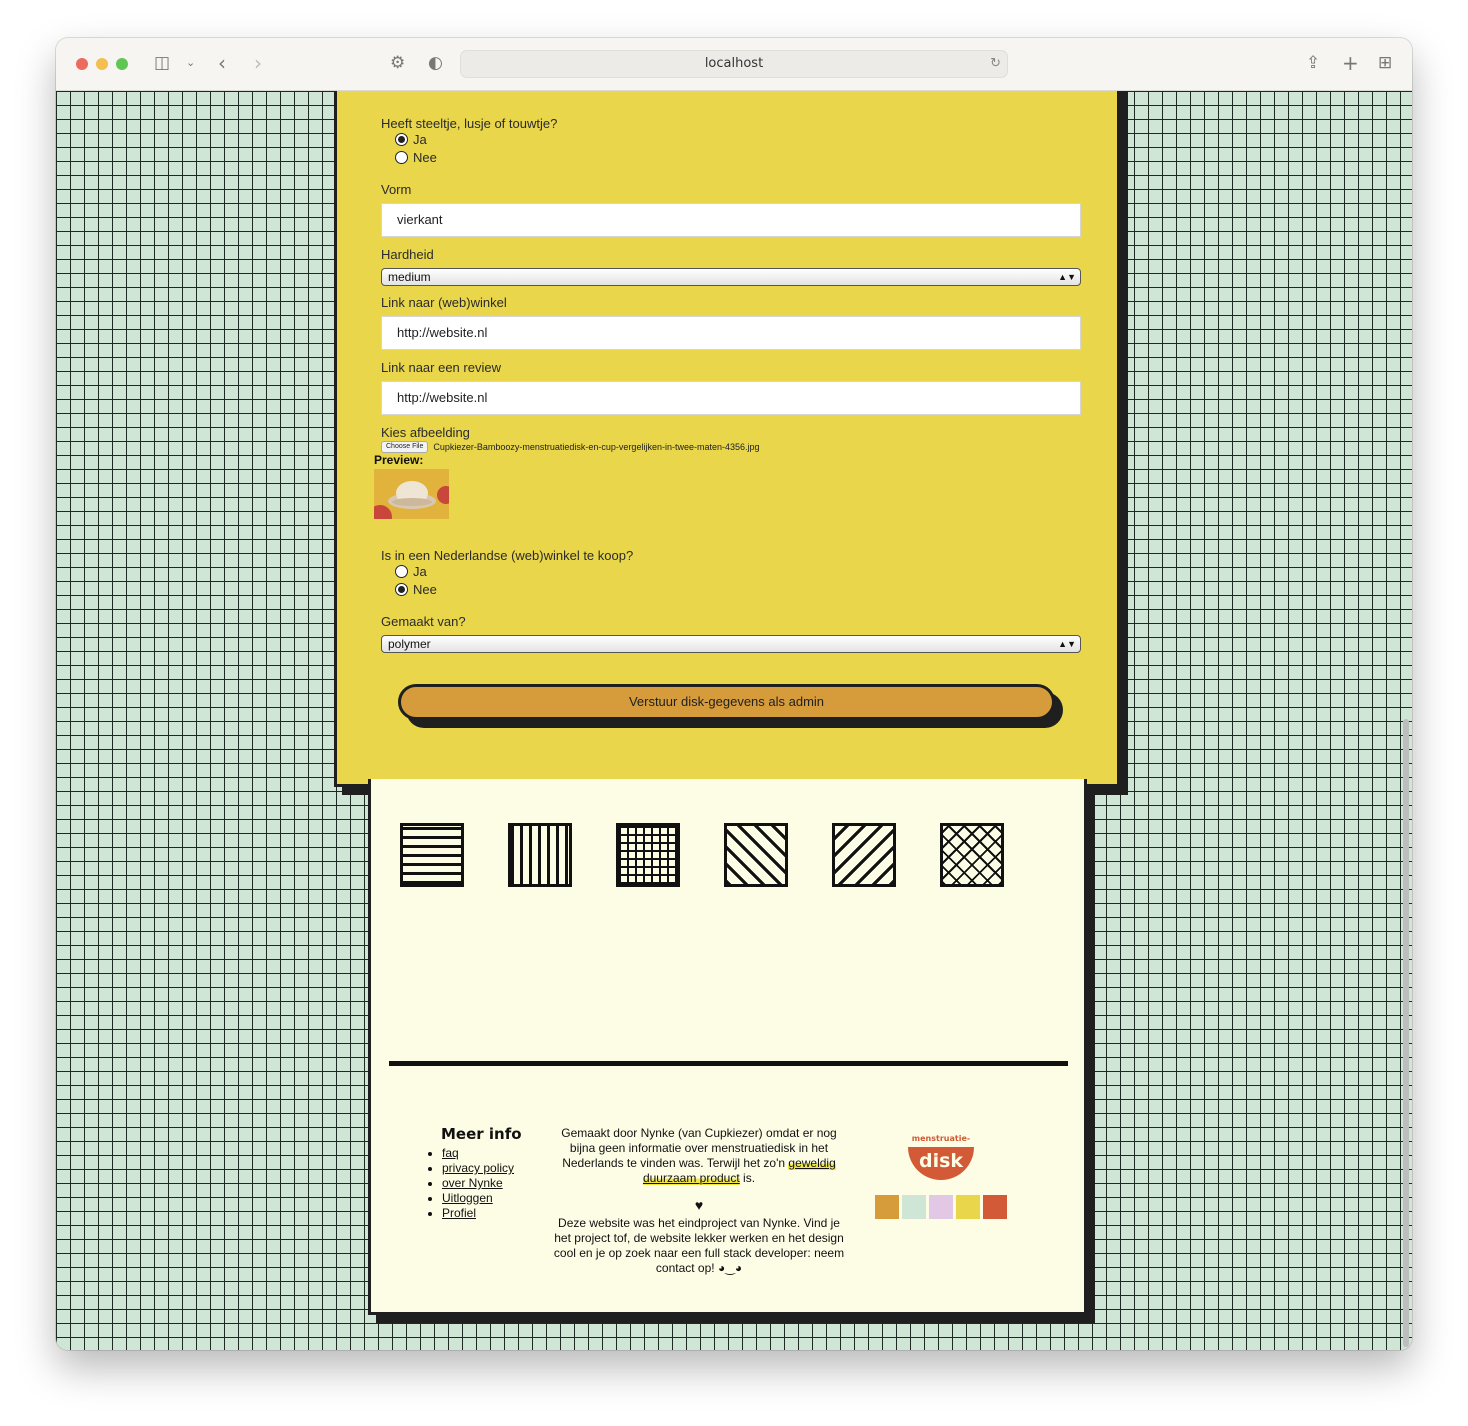  I want to click on list-item: over Nynke, so click(478, 1183).